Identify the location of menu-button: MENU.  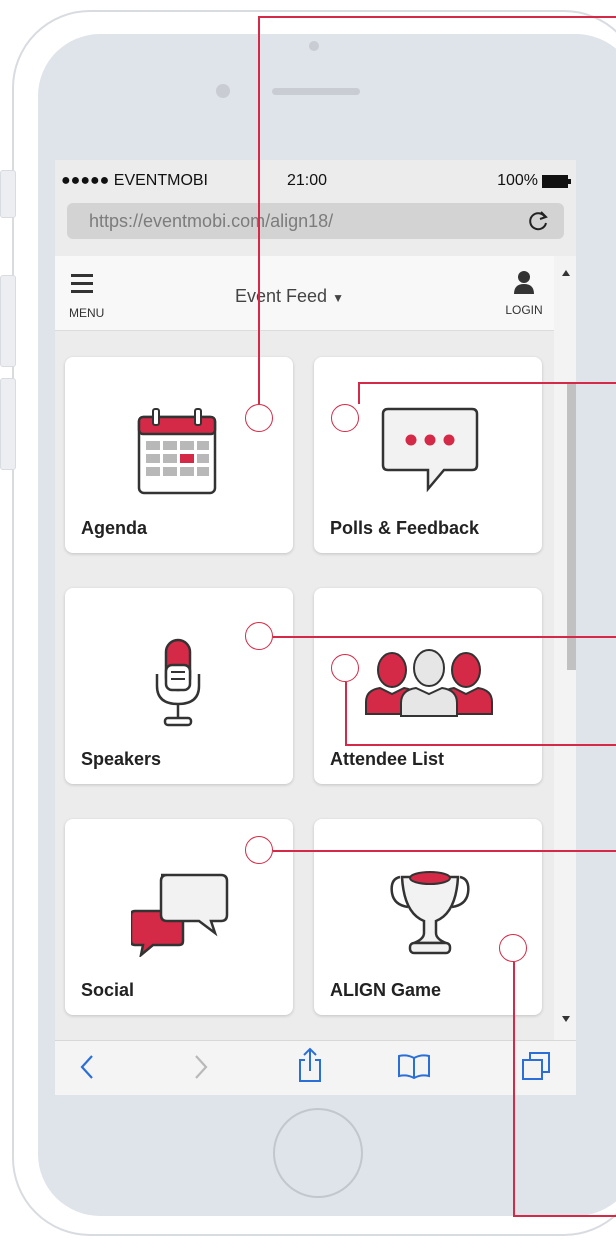
(89, 297).